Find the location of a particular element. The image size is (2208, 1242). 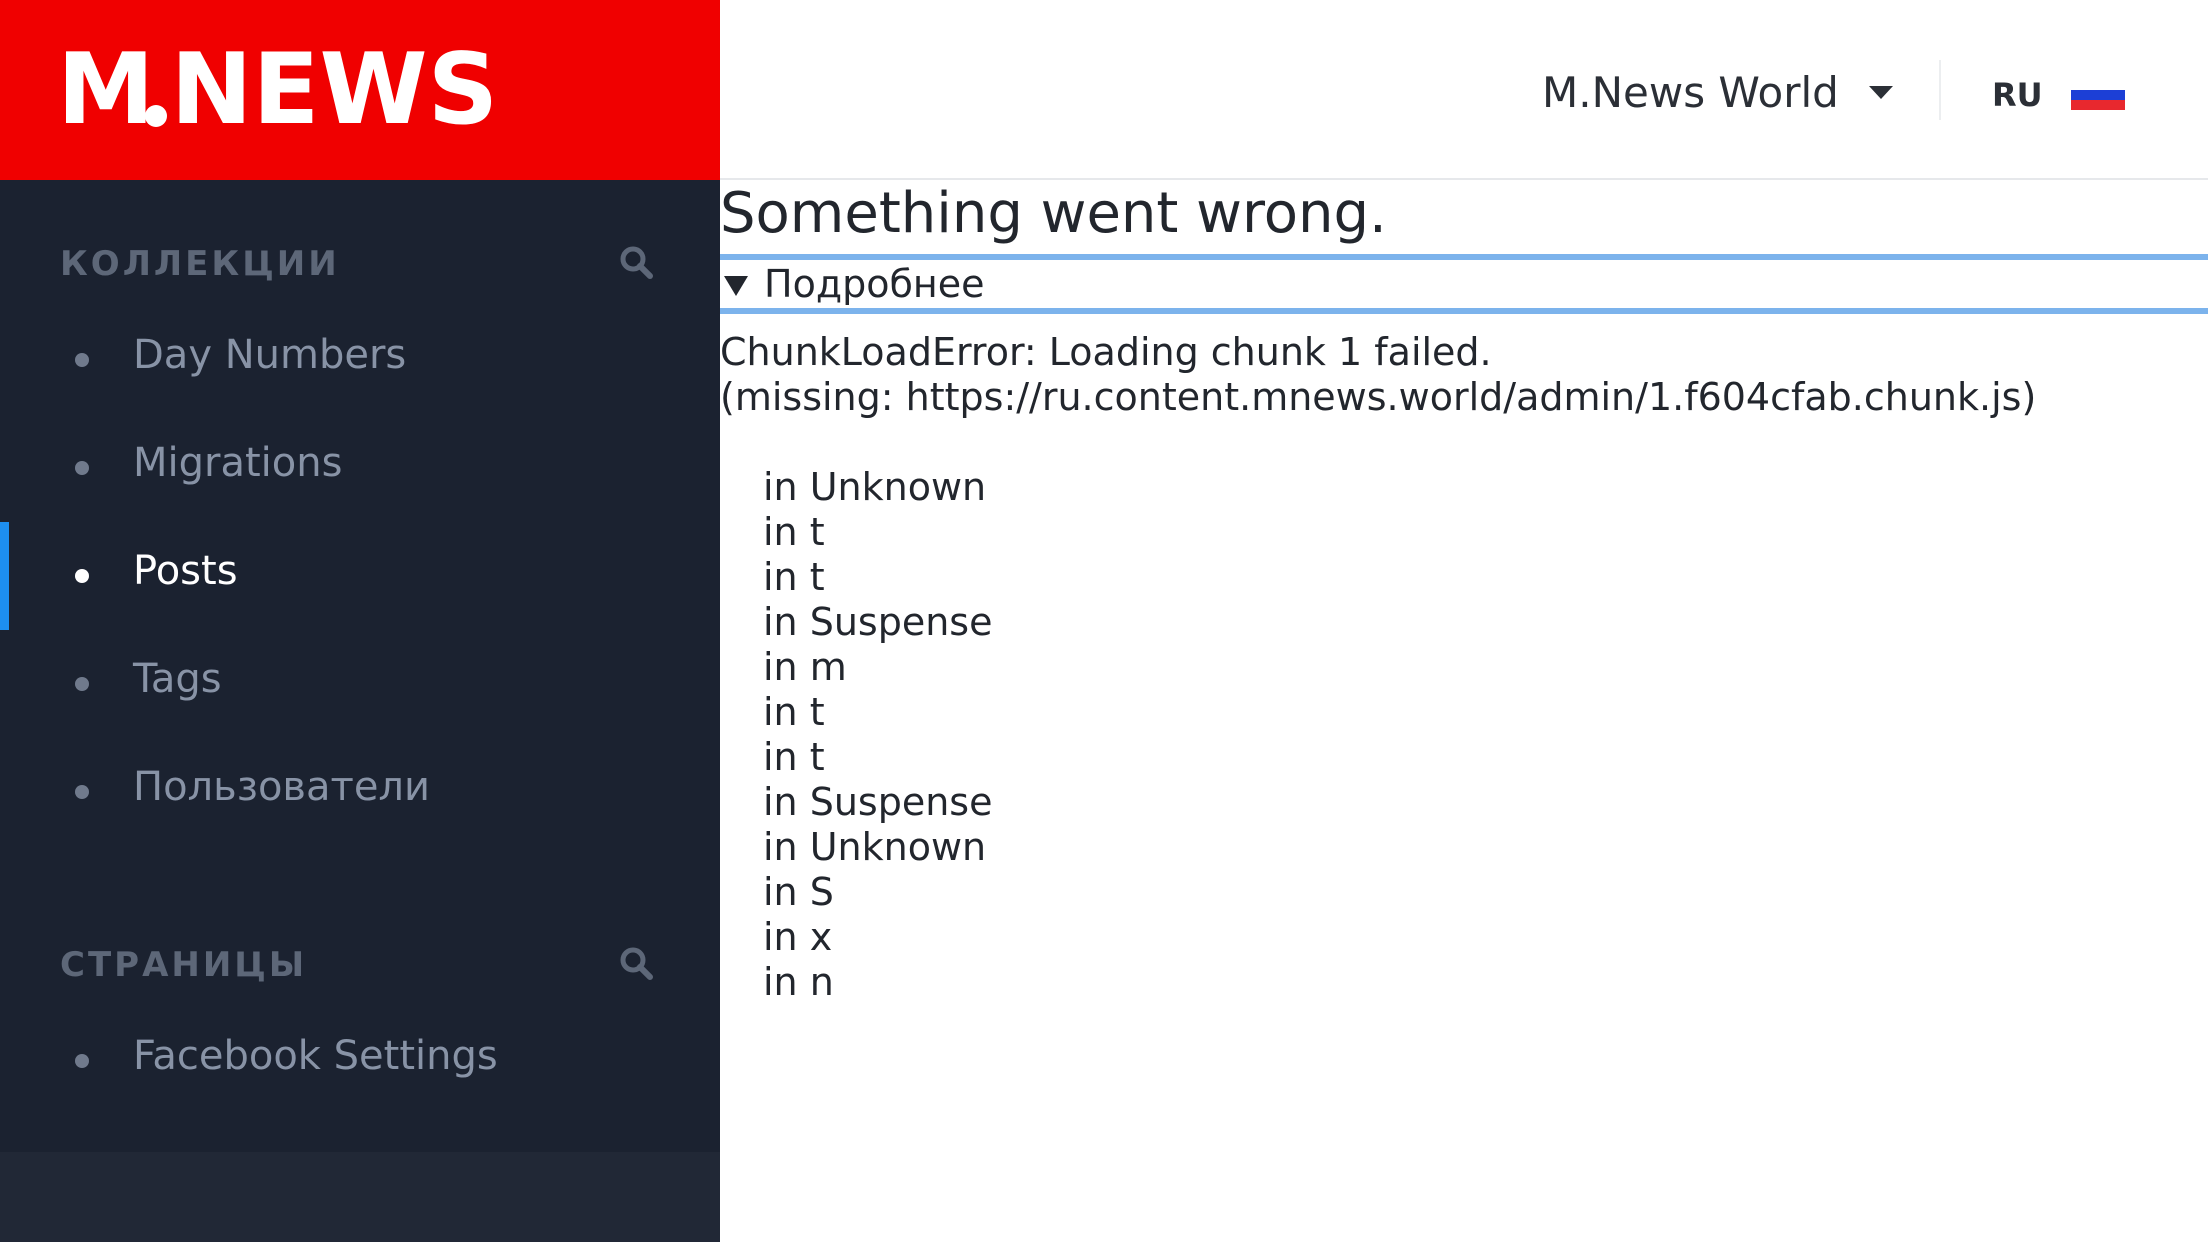

flag-stripe-red is located at coordinates (2097, 105).